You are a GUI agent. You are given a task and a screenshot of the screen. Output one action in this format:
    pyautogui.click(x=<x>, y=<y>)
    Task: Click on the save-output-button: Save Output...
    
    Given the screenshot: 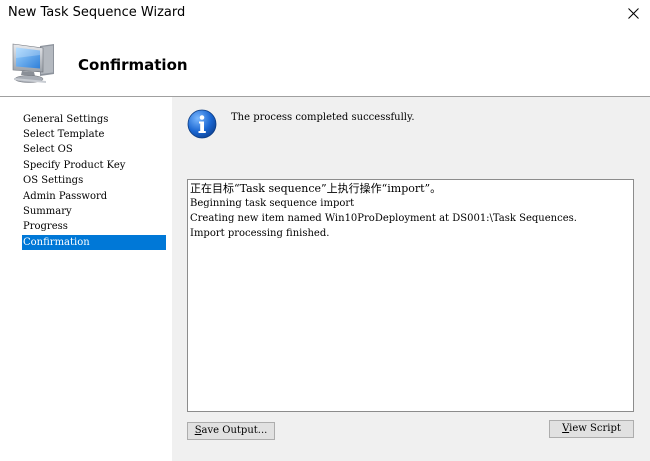 What is the action you would take?
    pyautogui.click(x=231, y=431)
    